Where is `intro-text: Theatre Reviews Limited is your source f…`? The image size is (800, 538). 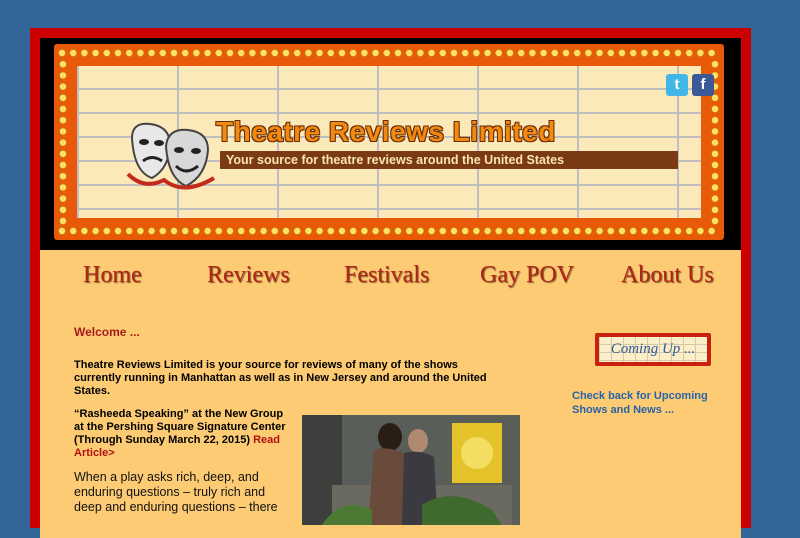
intro-text: Theatre Reviews Limited is your source f… is located at coordinates (280, 378).